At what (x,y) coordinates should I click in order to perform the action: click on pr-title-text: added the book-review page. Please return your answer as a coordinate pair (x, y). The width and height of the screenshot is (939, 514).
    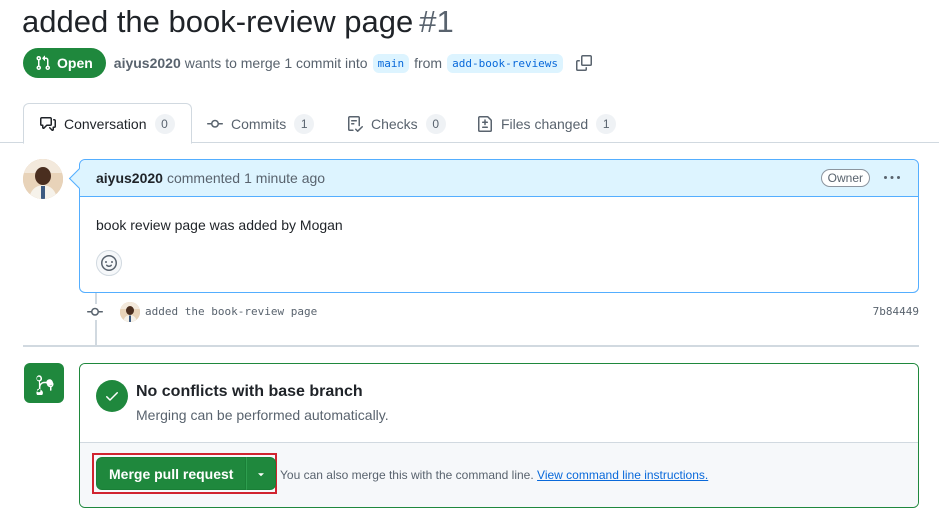
    Looking at the image, I should click on (218, 21).